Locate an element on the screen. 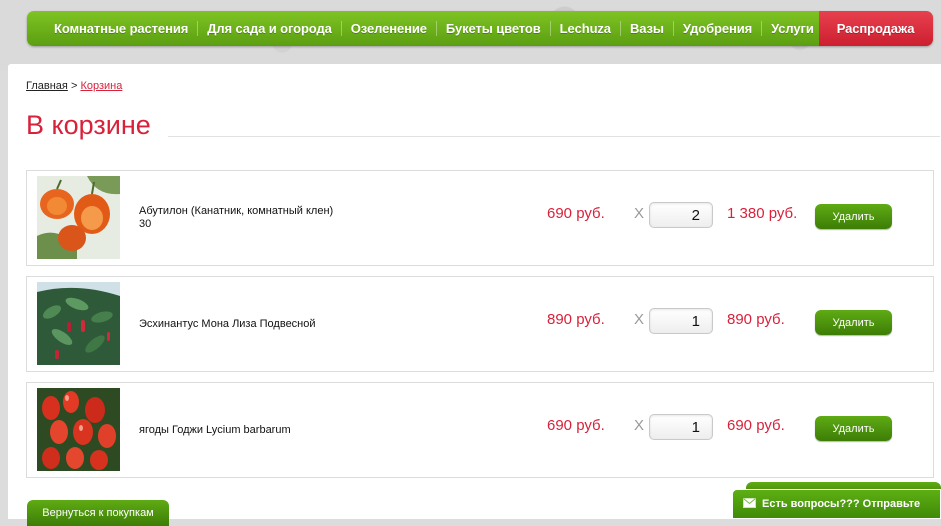 The width and height of the screenshot is (941, 526). product-name: Эсхинантус Мона Лиза Подвесной is located at coordinates (329, 324).